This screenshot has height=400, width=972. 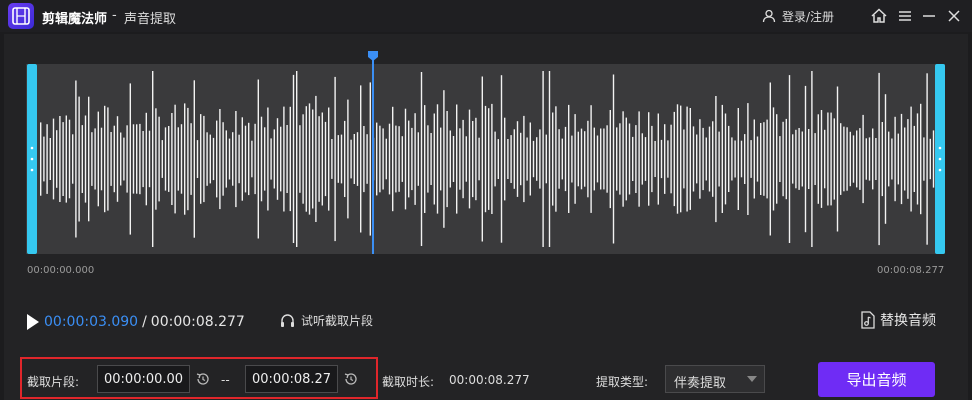 I want to click on extract-type-select: 伴奏提取, so click(x=715, y=379).